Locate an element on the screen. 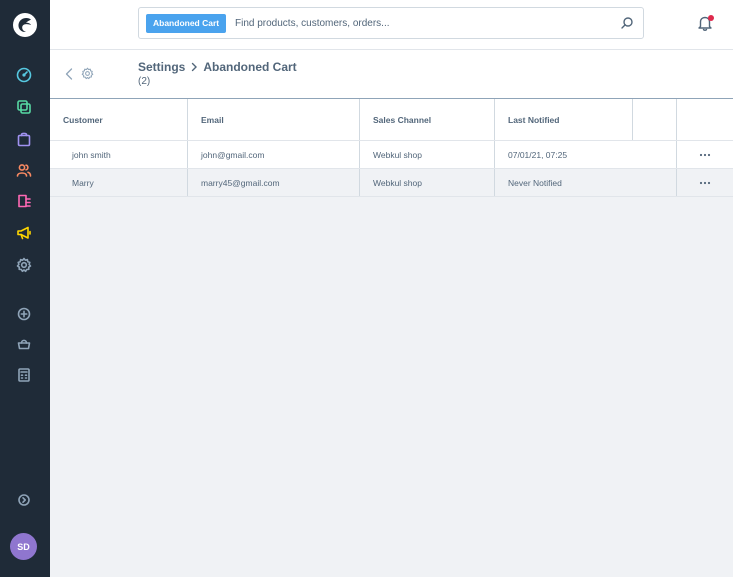 This screenshot has height=577, width=733. breadcrumb-parent: Settings is located at coordinates (161, 67).